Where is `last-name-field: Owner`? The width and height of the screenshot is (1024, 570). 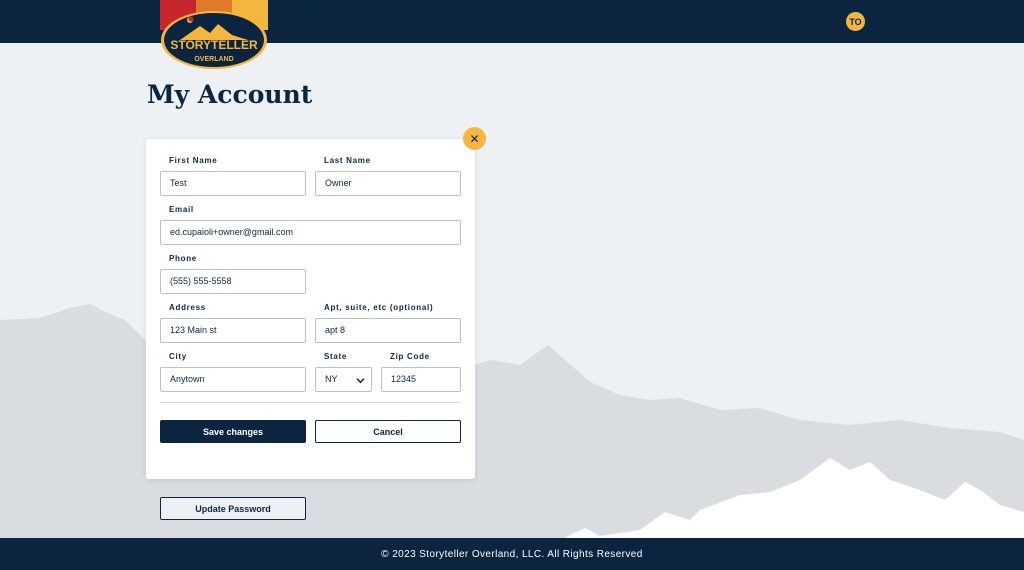
last-name-field: Owner is located at coordinates (388, 183).